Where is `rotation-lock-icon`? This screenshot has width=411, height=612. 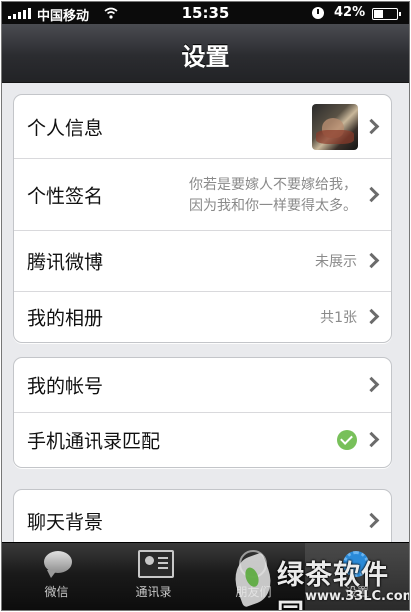 rotation-lock-icon is located at coordinates (318, 13).